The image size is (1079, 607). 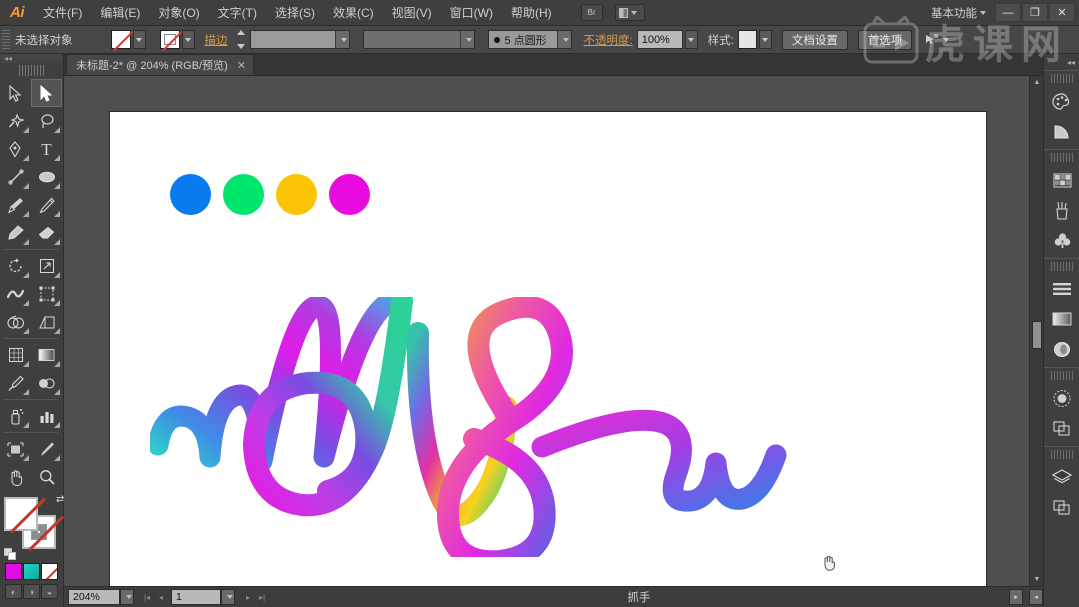 What do you see at coordinates (15, 233) in the screenshot?
I see `tool-blob-brush` at bounding box center [15, 233].